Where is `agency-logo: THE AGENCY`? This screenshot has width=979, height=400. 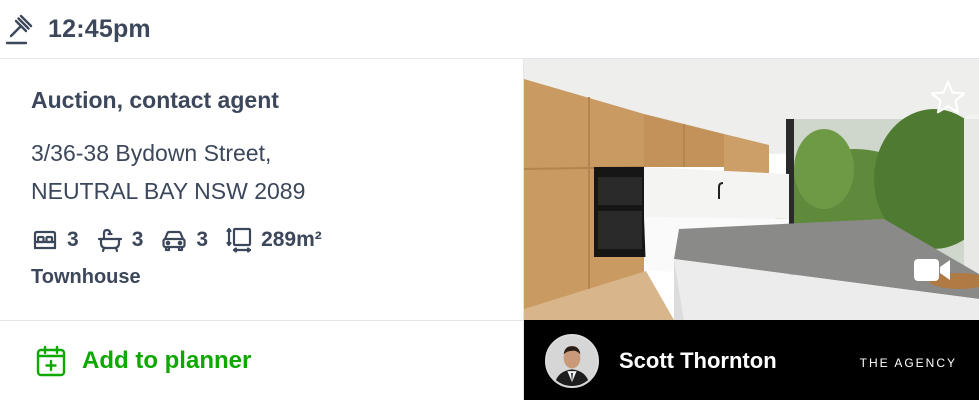 agency-logo: THE AGENCY is located at coordinates (908, 363).